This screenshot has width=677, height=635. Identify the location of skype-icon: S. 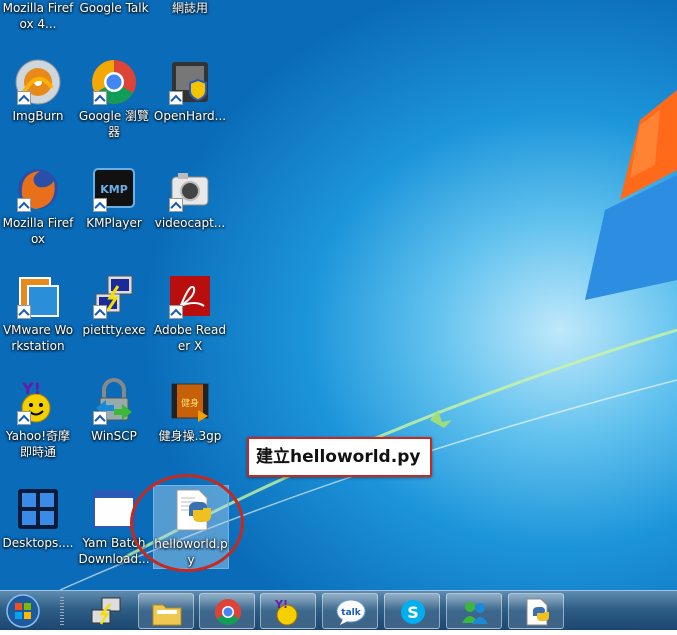
(413, 612).